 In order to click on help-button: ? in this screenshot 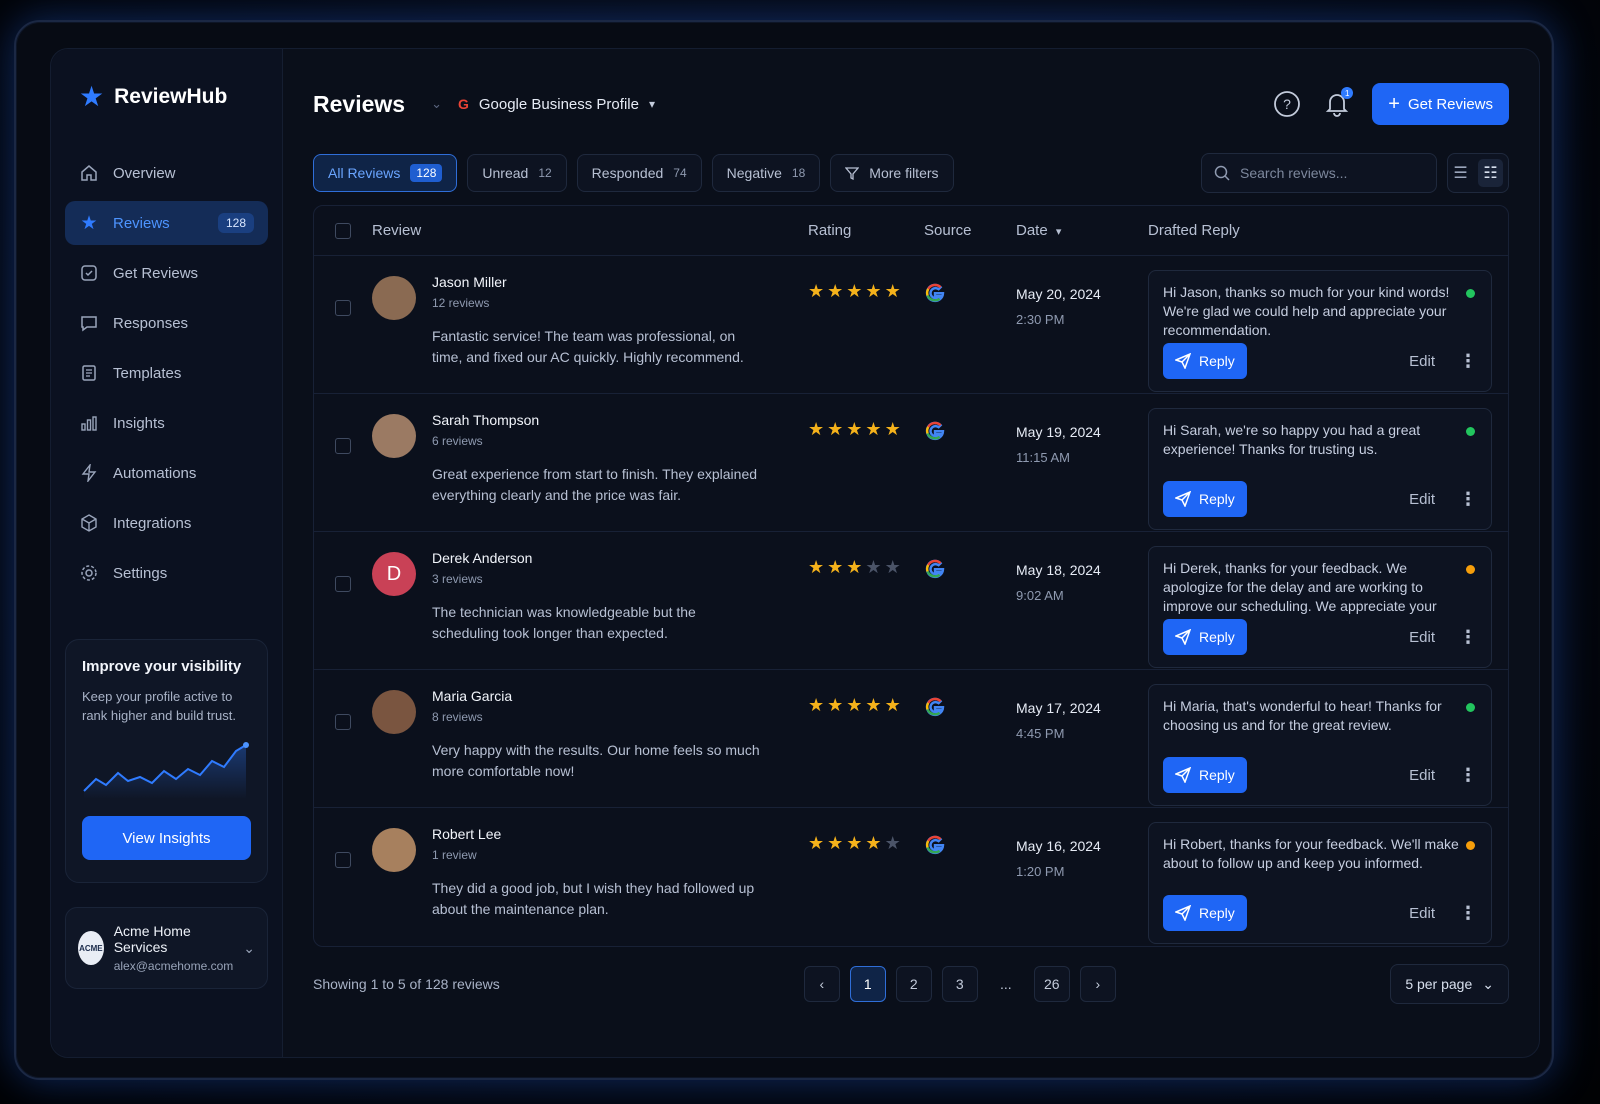, I will do `click(1287, 104)`.